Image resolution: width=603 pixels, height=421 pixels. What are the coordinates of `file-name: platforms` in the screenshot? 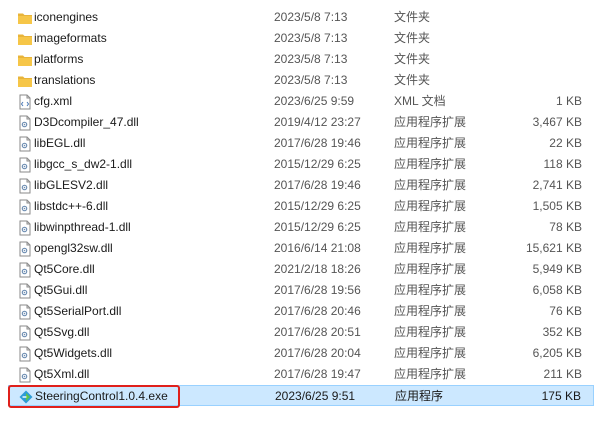 It's located at (59, 59).